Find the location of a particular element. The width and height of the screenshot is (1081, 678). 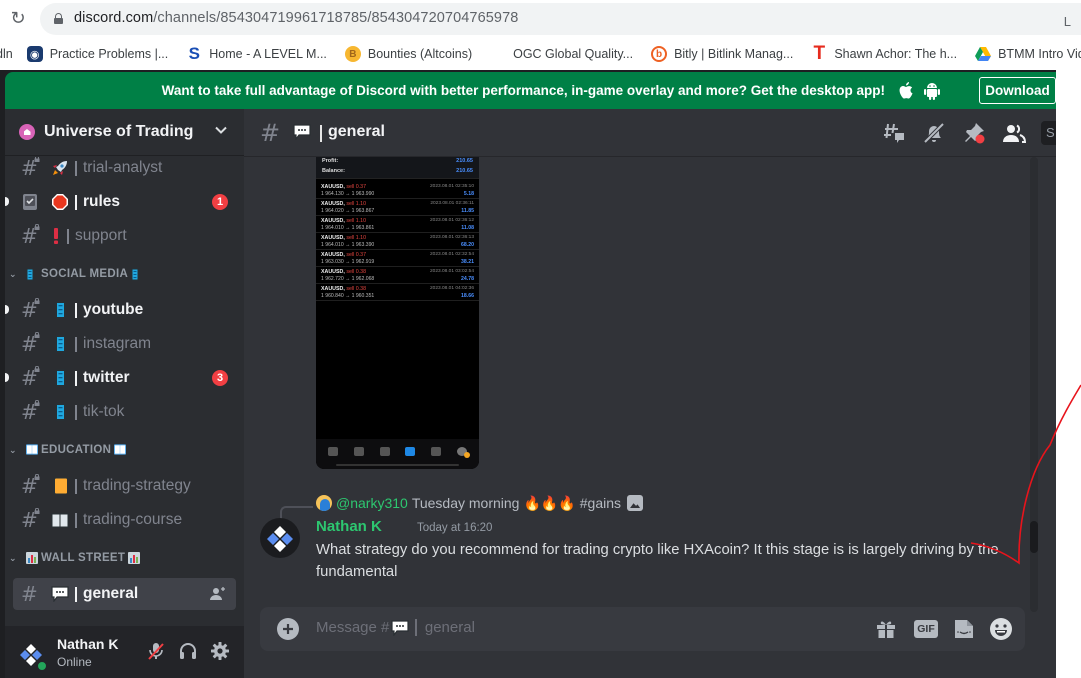

threads-icon is located at coordinates (894, 133).